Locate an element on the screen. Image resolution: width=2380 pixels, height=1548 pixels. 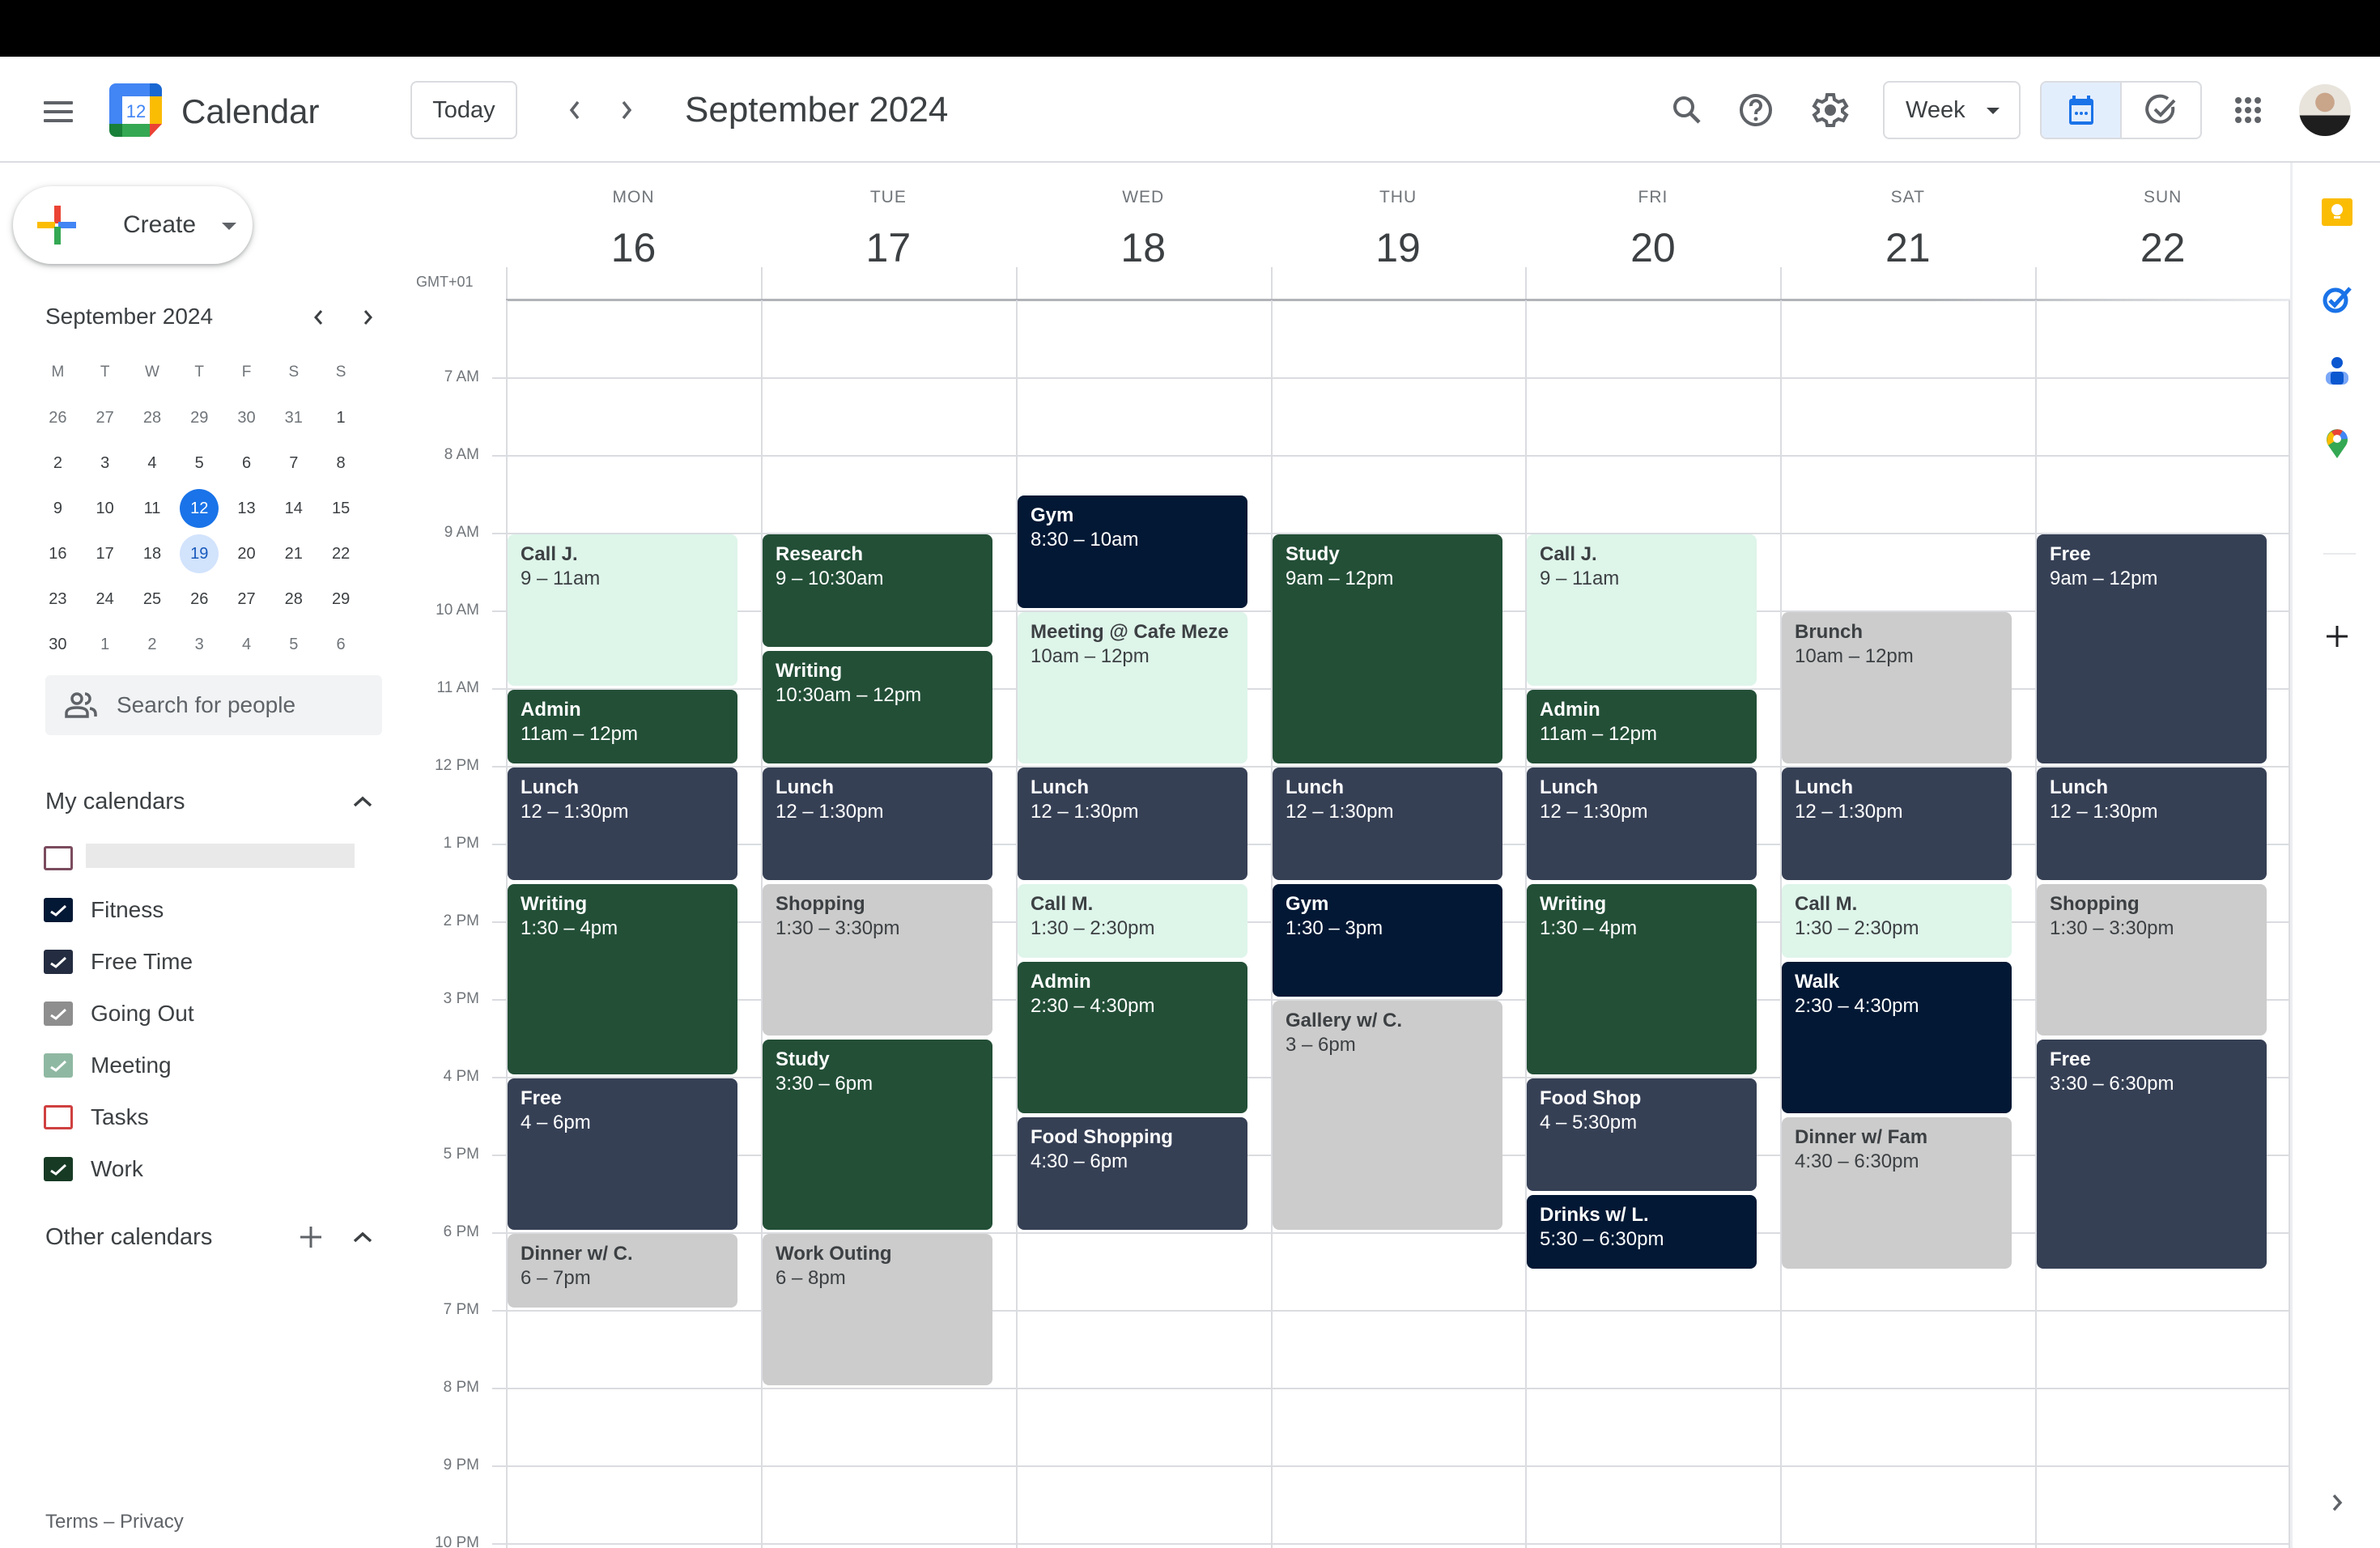
event-block: Study 3:30 – 6pm is located at coordinates (877, 1135).